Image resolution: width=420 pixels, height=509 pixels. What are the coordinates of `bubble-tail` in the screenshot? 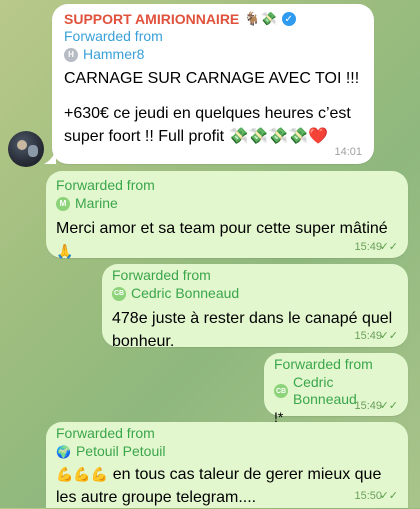 It's located at (50, 157).